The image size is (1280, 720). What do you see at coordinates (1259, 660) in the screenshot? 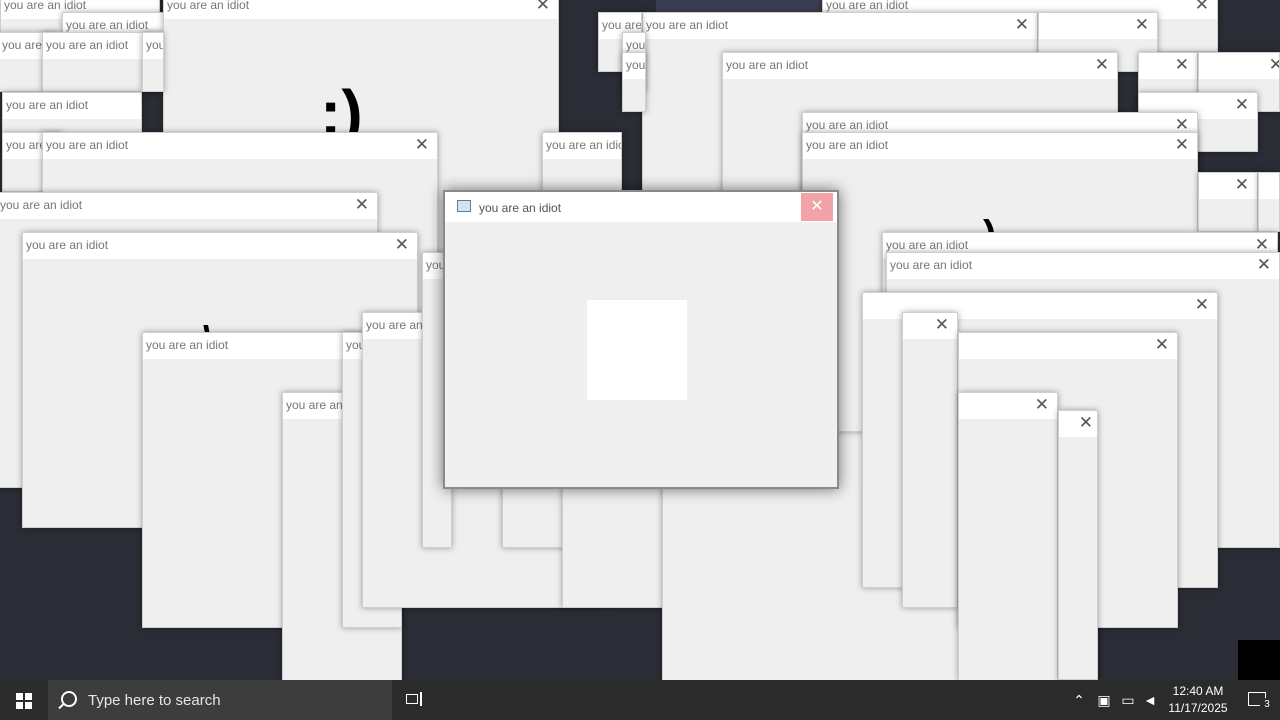
I see `desktop-corner` at bounding box center [1259, 660].